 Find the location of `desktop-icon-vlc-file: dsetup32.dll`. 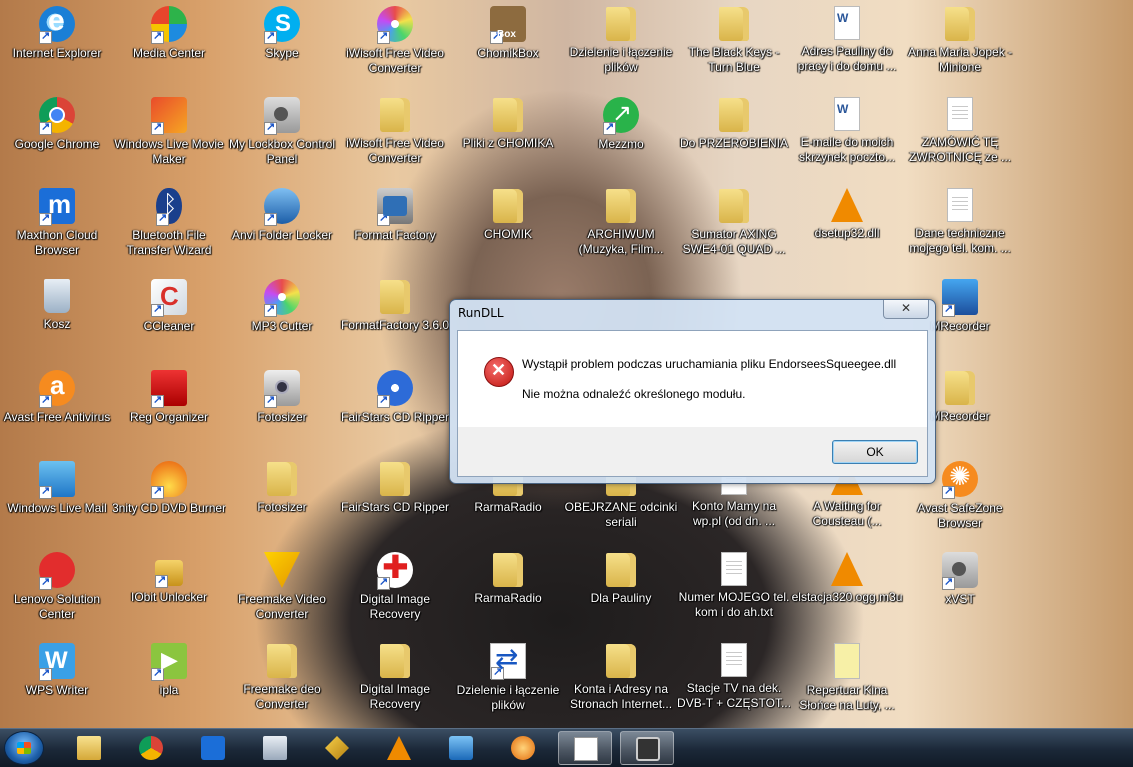

desktop-icon-vlc-file: dsetup32.dll is located at coordinates (847, 230).